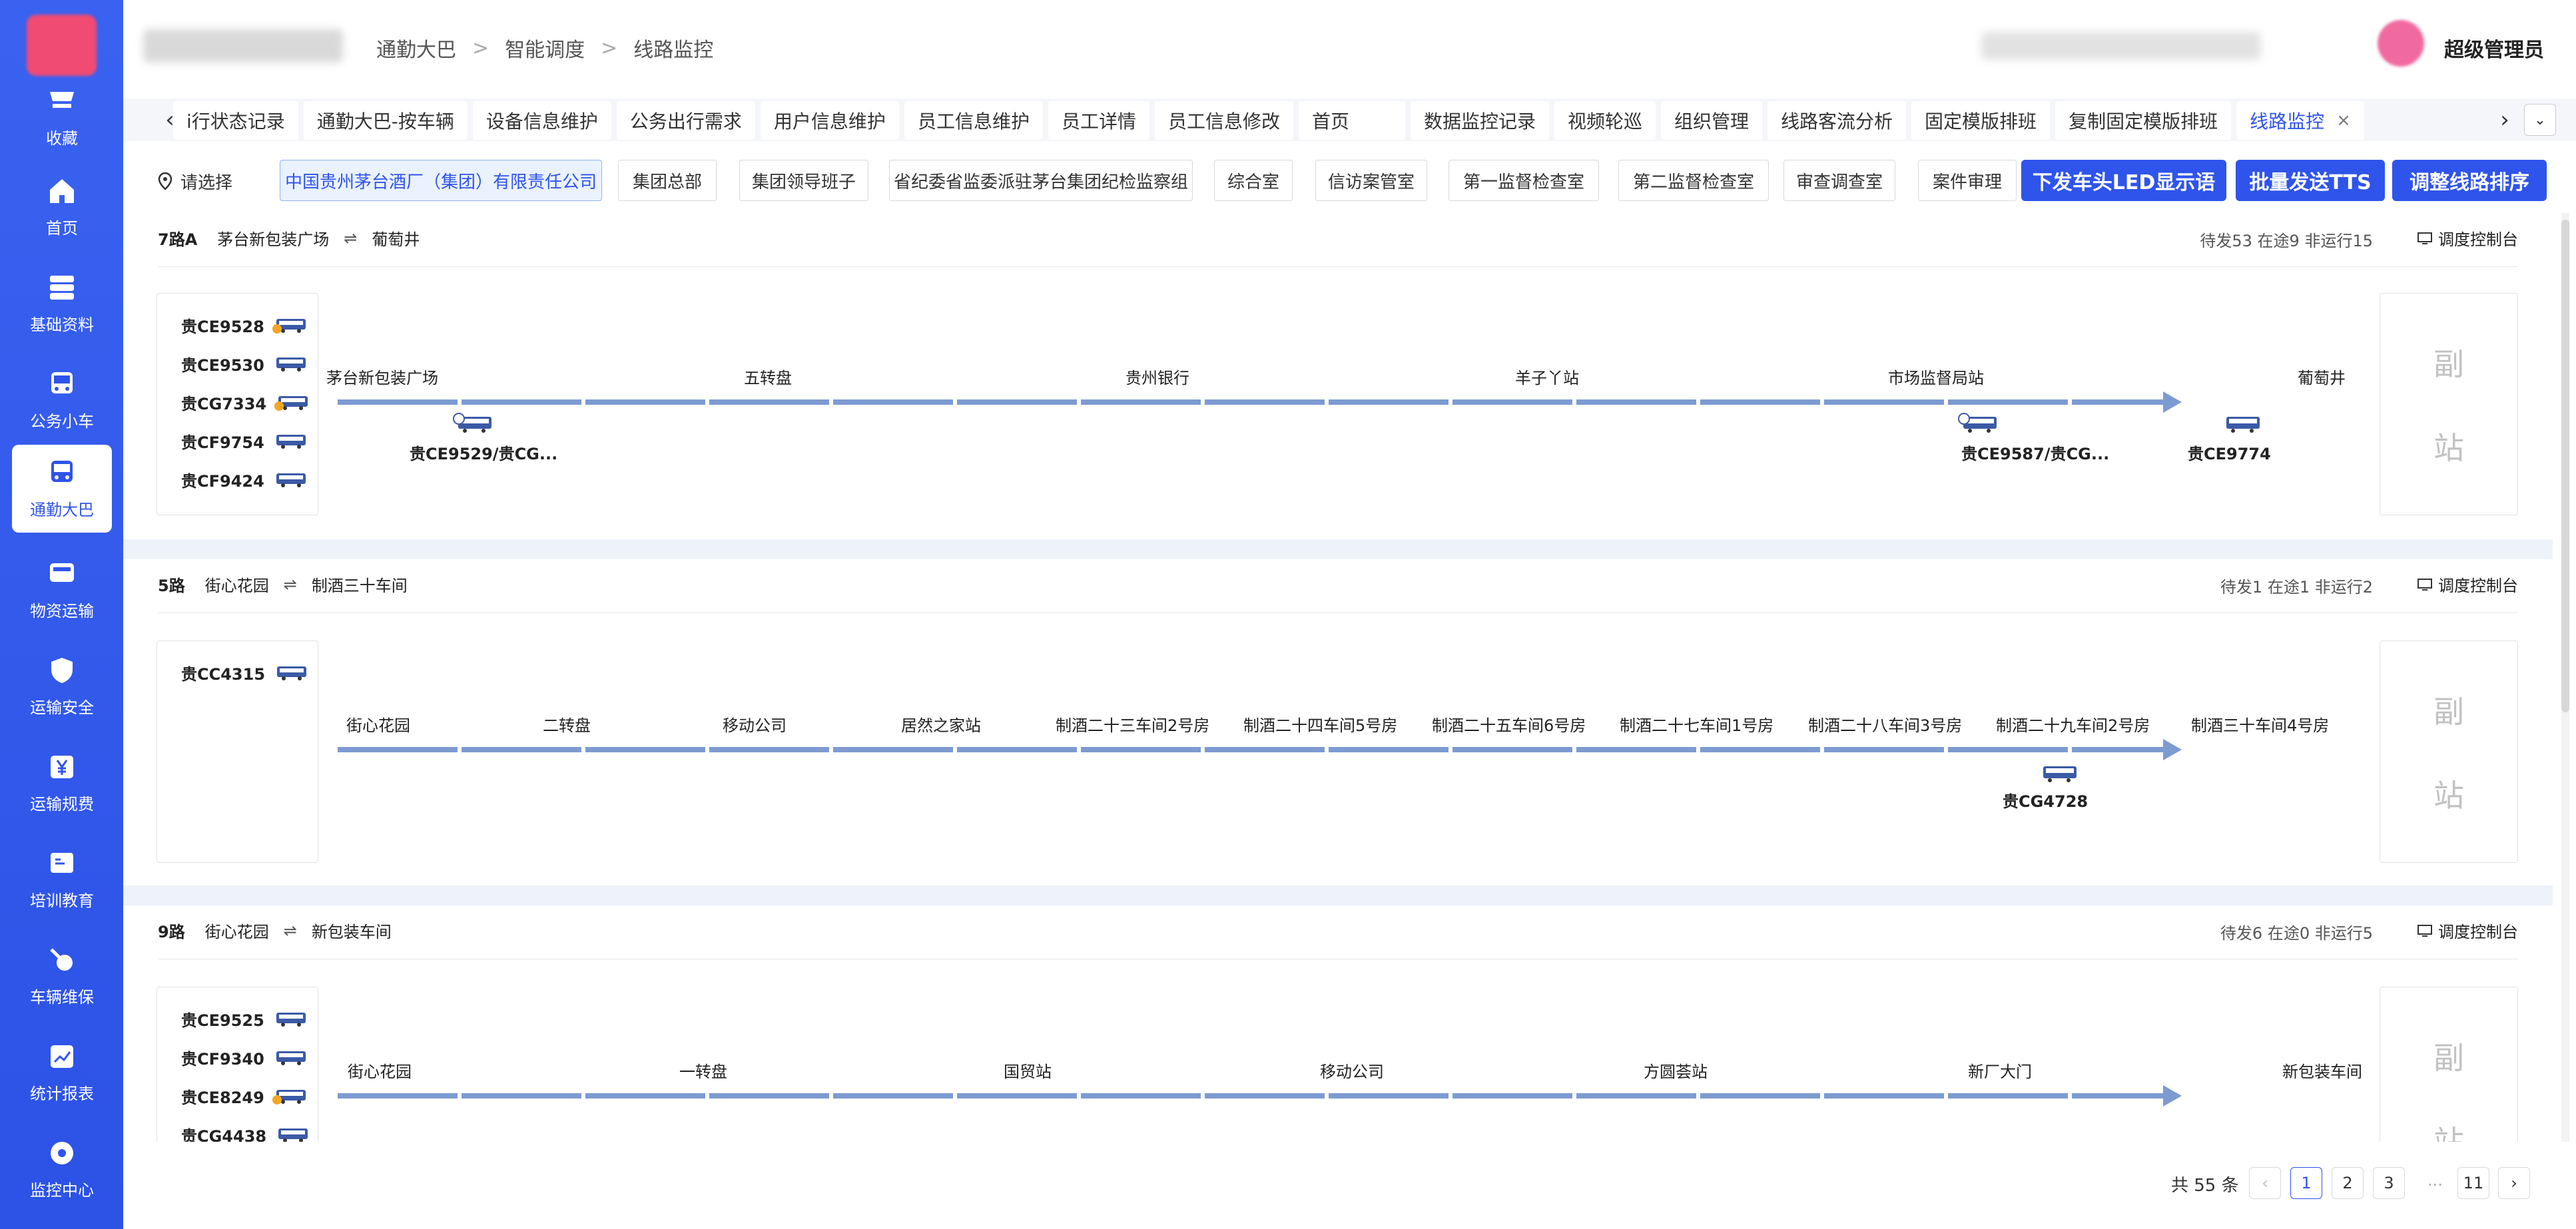  Describe the element at coordinates (244, 325) in the screenshot. I see `vehicle-item: 贵CE9528` at that location.